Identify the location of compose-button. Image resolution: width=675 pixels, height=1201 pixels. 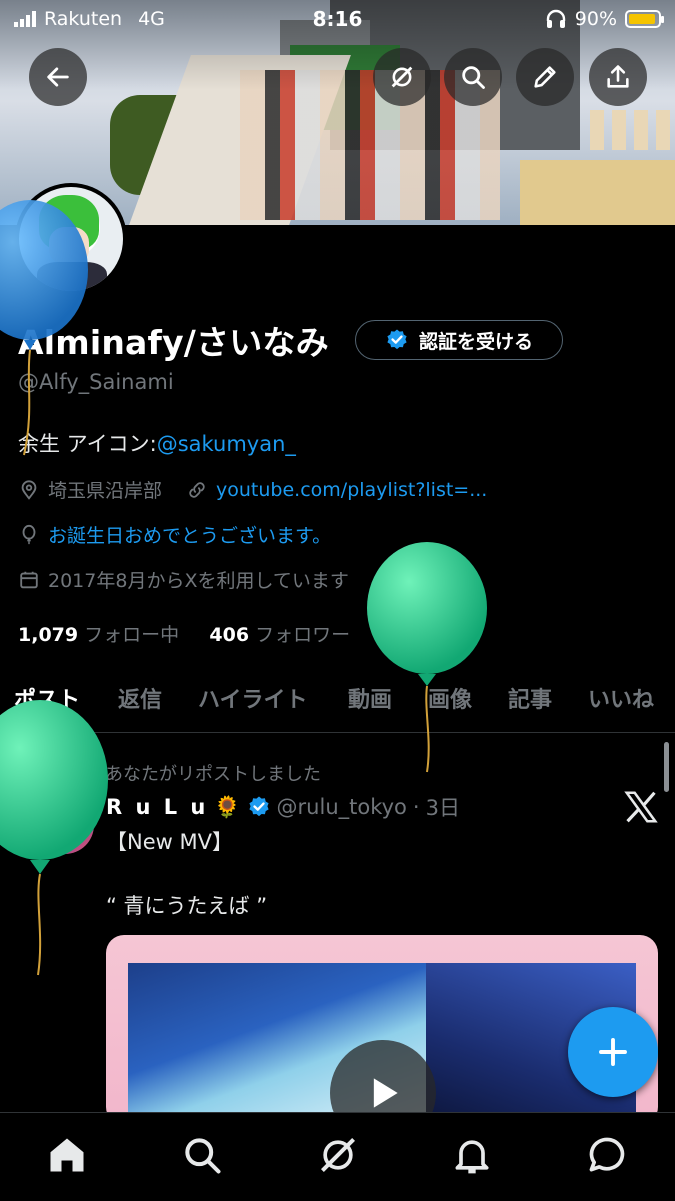
(613, 1052).